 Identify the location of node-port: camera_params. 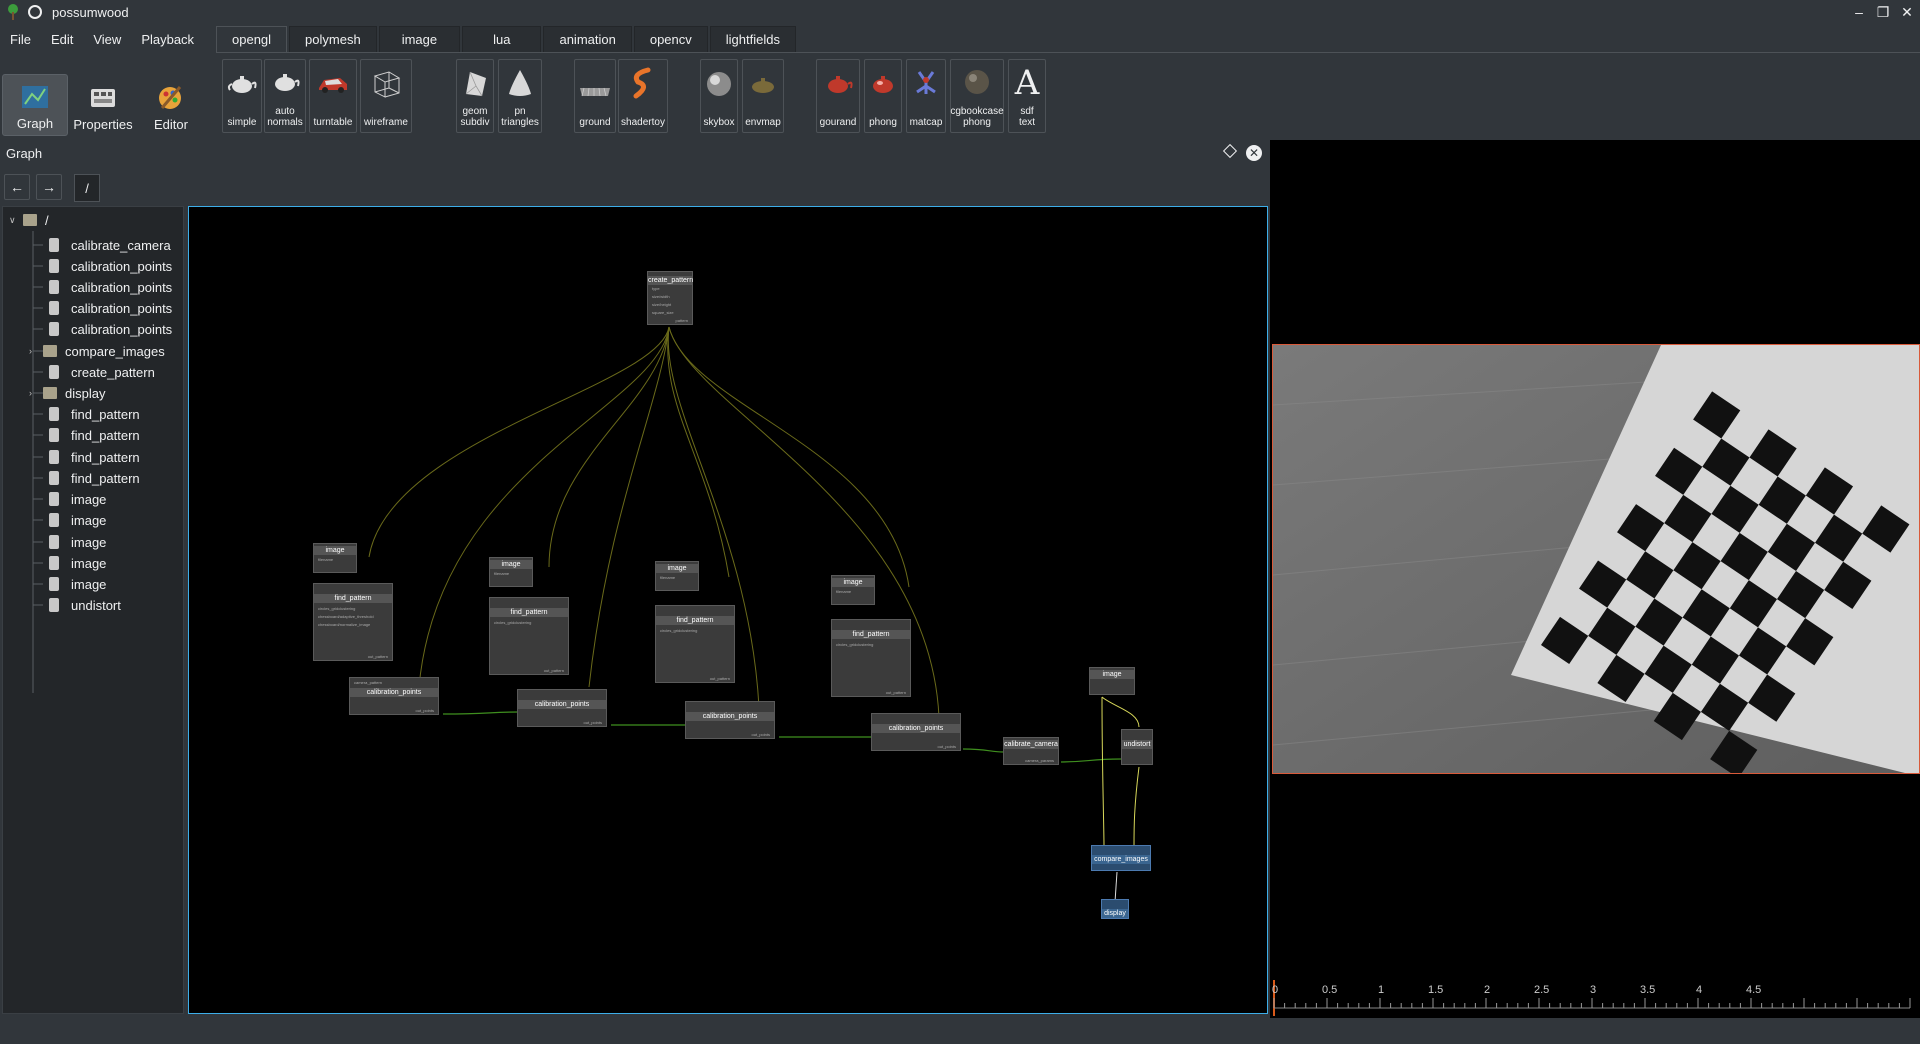
(1039, 760).